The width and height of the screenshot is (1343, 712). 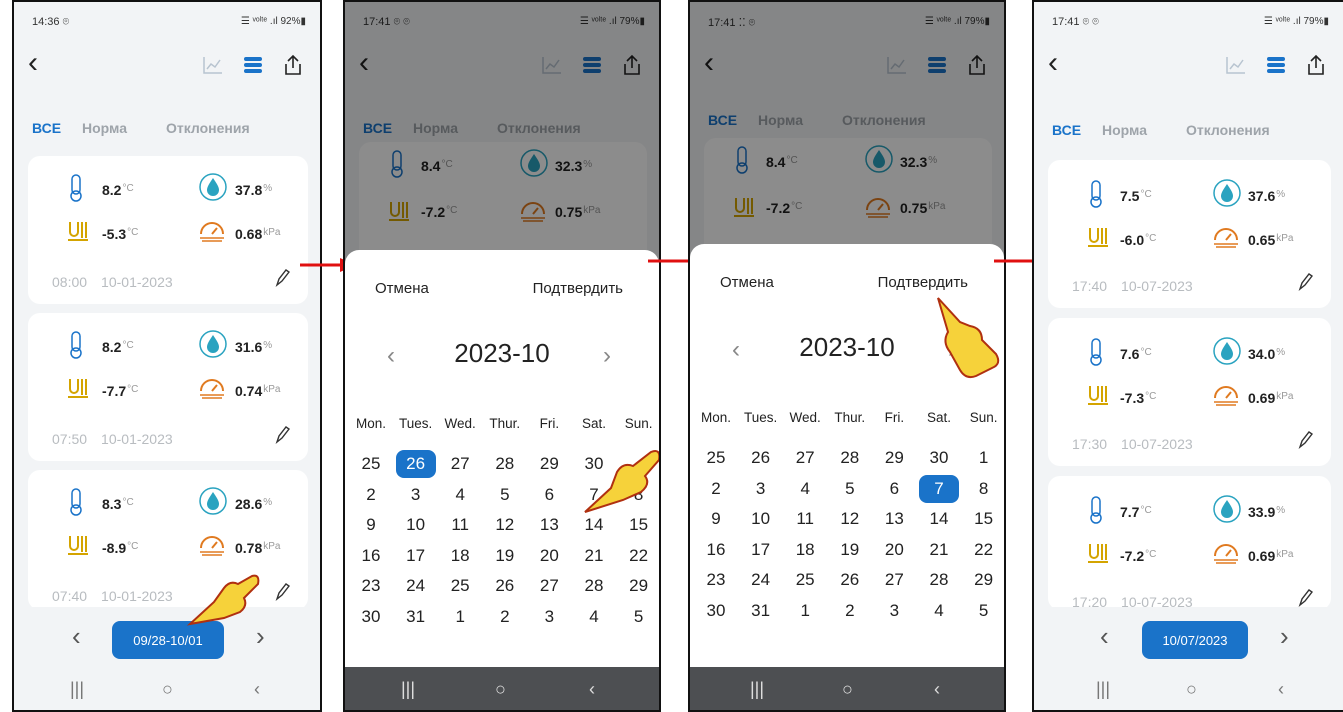 What do you see at coordinates (805, 458) in the screenshot?
I see `calendar-day: 27` at bounding box center [805, 458].